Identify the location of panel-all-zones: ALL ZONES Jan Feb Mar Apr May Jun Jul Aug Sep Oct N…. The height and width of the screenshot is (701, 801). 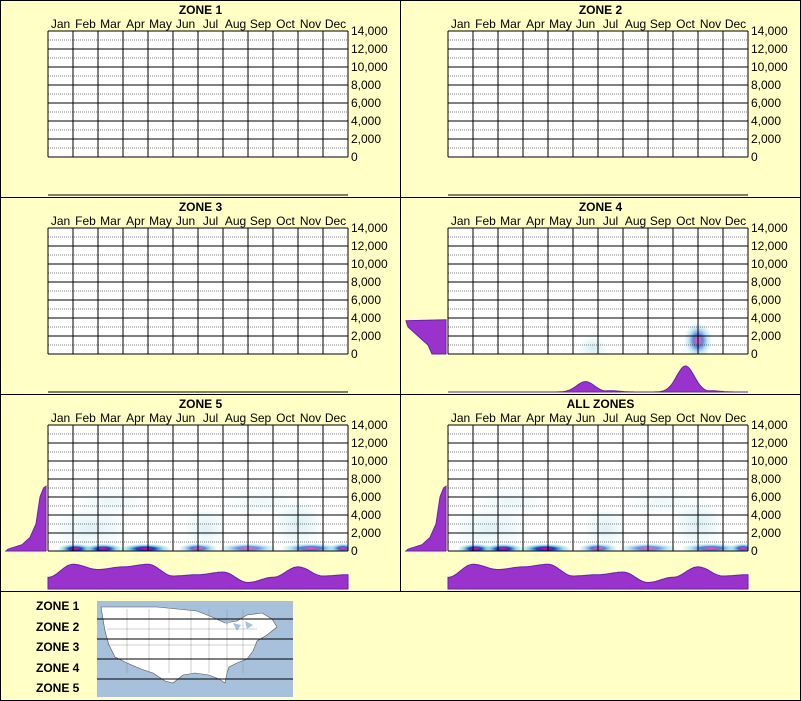
(600, 493).